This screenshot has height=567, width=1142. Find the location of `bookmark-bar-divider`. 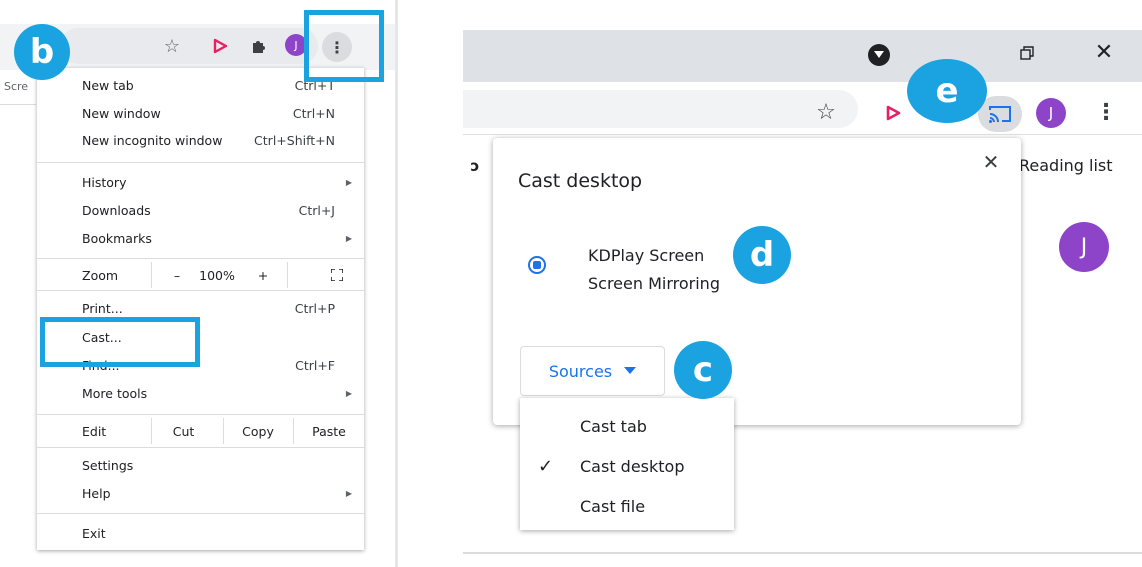

bookmark-bar-divider is located at coordinates (802, 134).